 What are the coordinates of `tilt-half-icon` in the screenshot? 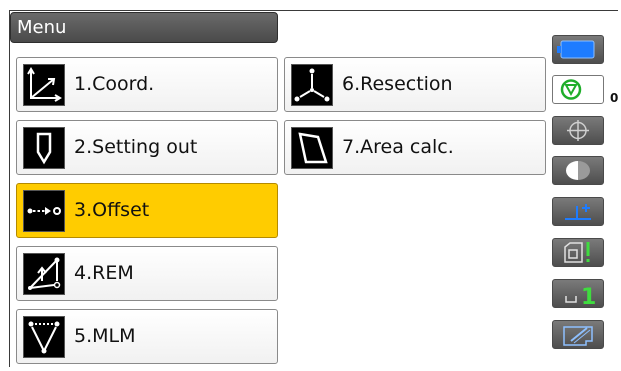 It's located at (578, 170).